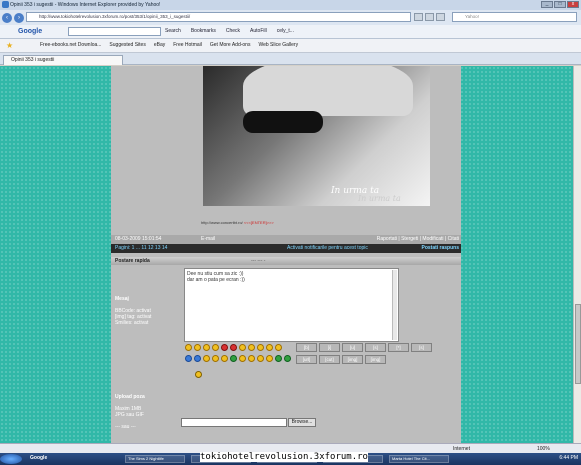  I want to click on smiley-panel, so click(239, 354).